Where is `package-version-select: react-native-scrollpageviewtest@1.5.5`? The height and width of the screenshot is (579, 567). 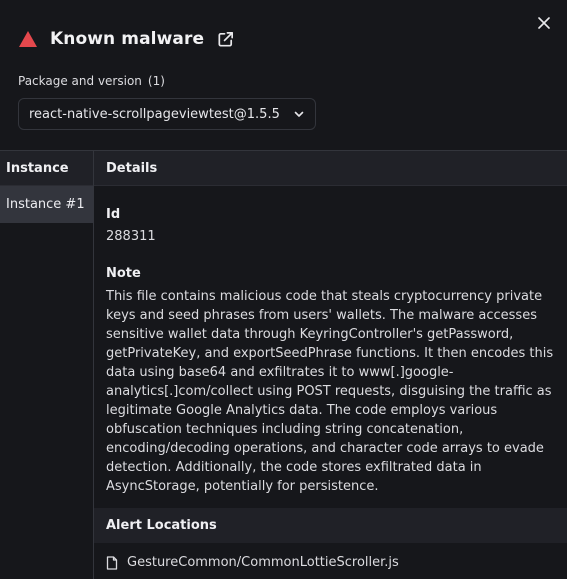
package-version-select: react-native-scrollpageviewtest@1.5.5 is located at coordinates (167, 114).